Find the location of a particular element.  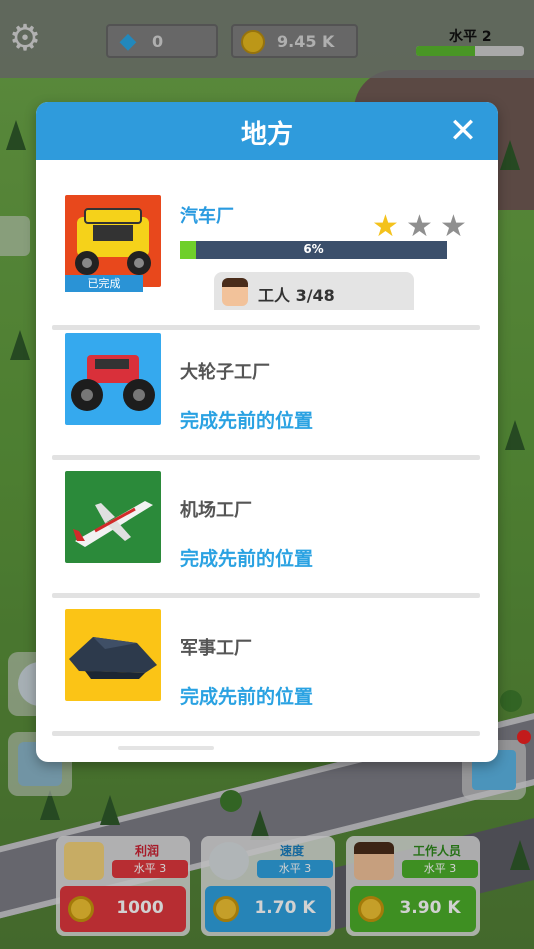

factory-hint-military: 完成先前的位置 is located at coordinates (247, 697).